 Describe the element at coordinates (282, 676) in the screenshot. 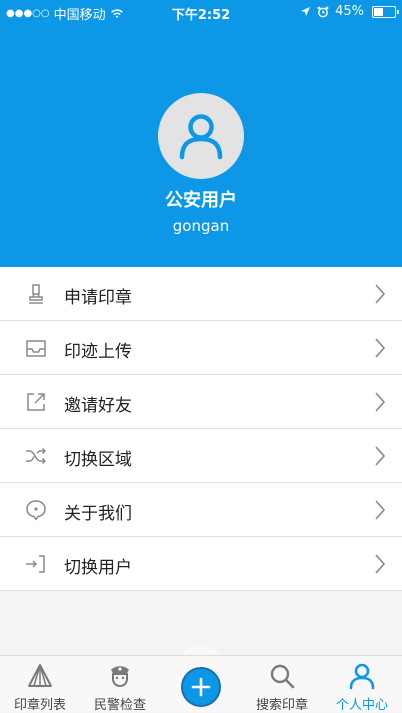

I see `search-icon` at that location.